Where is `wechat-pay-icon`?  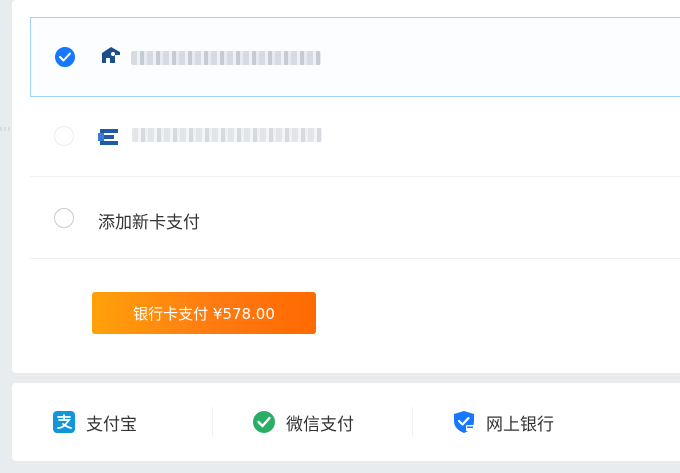 wechat-pay-icon is located at coordinates (264, 422).